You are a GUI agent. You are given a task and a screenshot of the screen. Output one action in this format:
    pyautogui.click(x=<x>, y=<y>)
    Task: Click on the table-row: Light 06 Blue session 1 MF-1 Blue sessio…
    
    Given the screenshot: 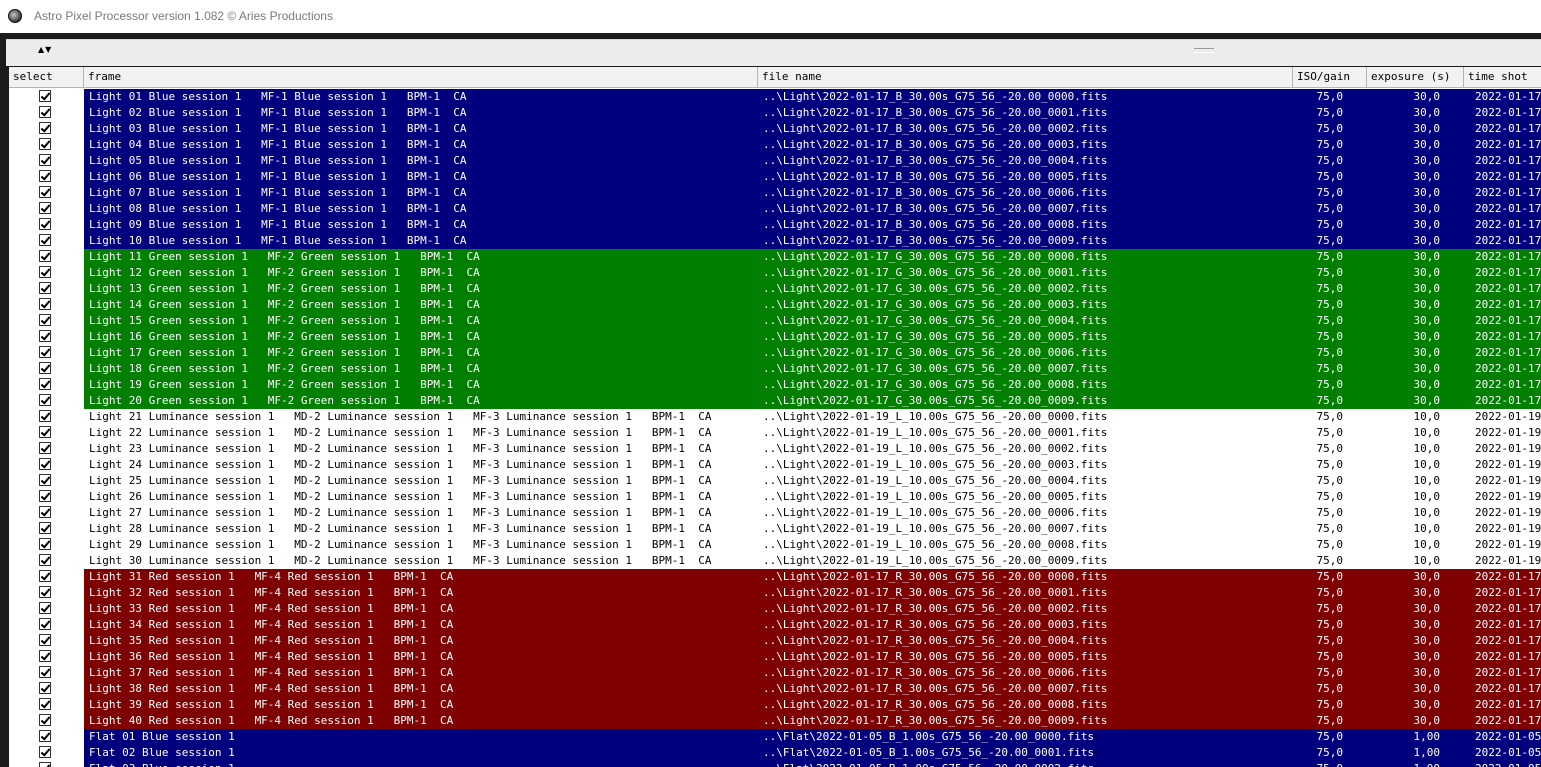 What is the action you would take?
    pyautogui.click(x=775, y=177)
    